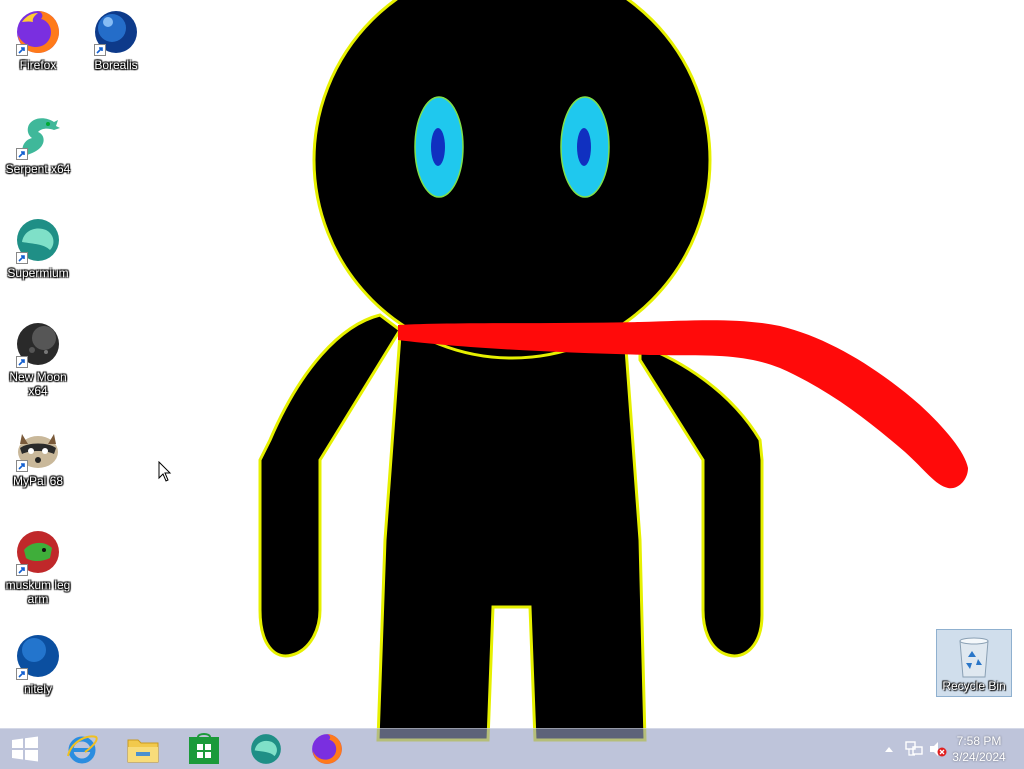 This screenshot has height=769, width=1024. I want to click on desktop-icon-label: Borealis, so click(116, 65).